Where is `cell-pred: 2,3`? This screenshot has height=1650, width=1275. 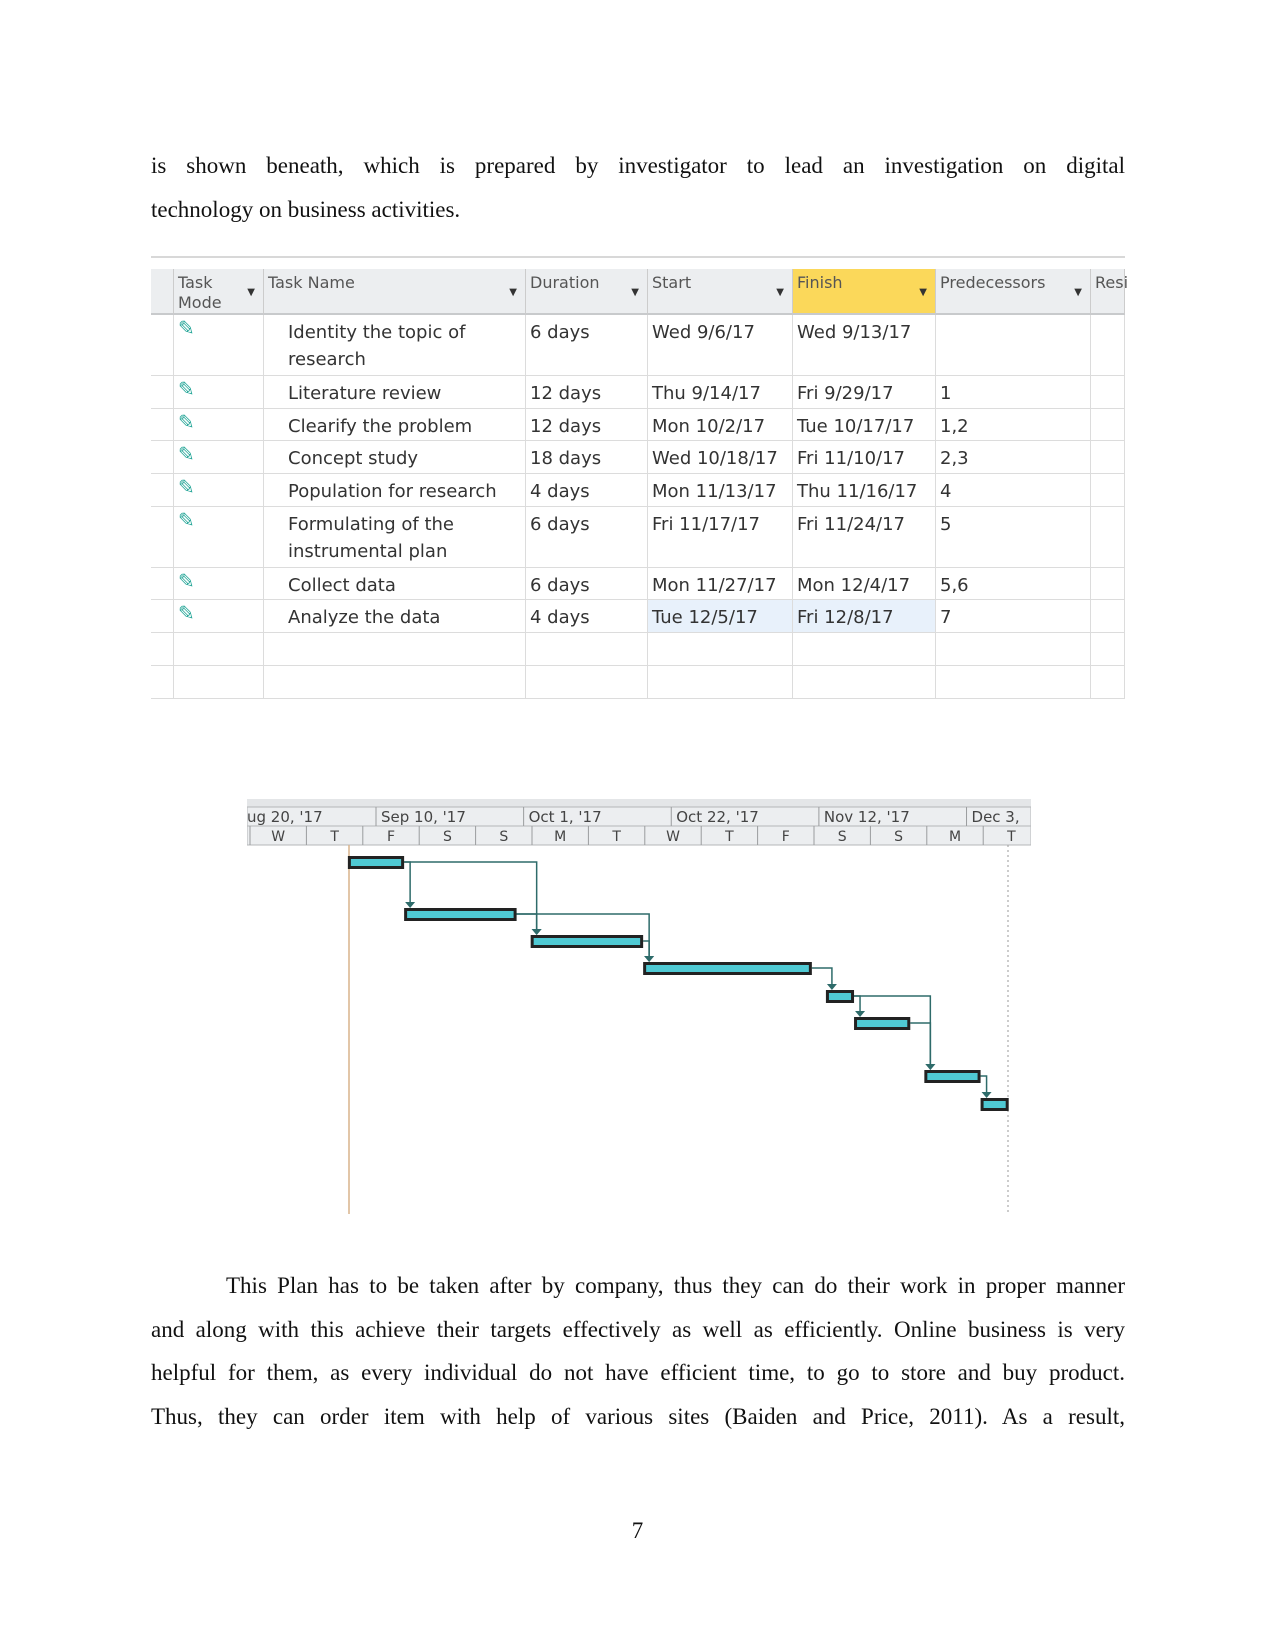
cell-pred: 2,3 is located at coordinates (1013, 457).